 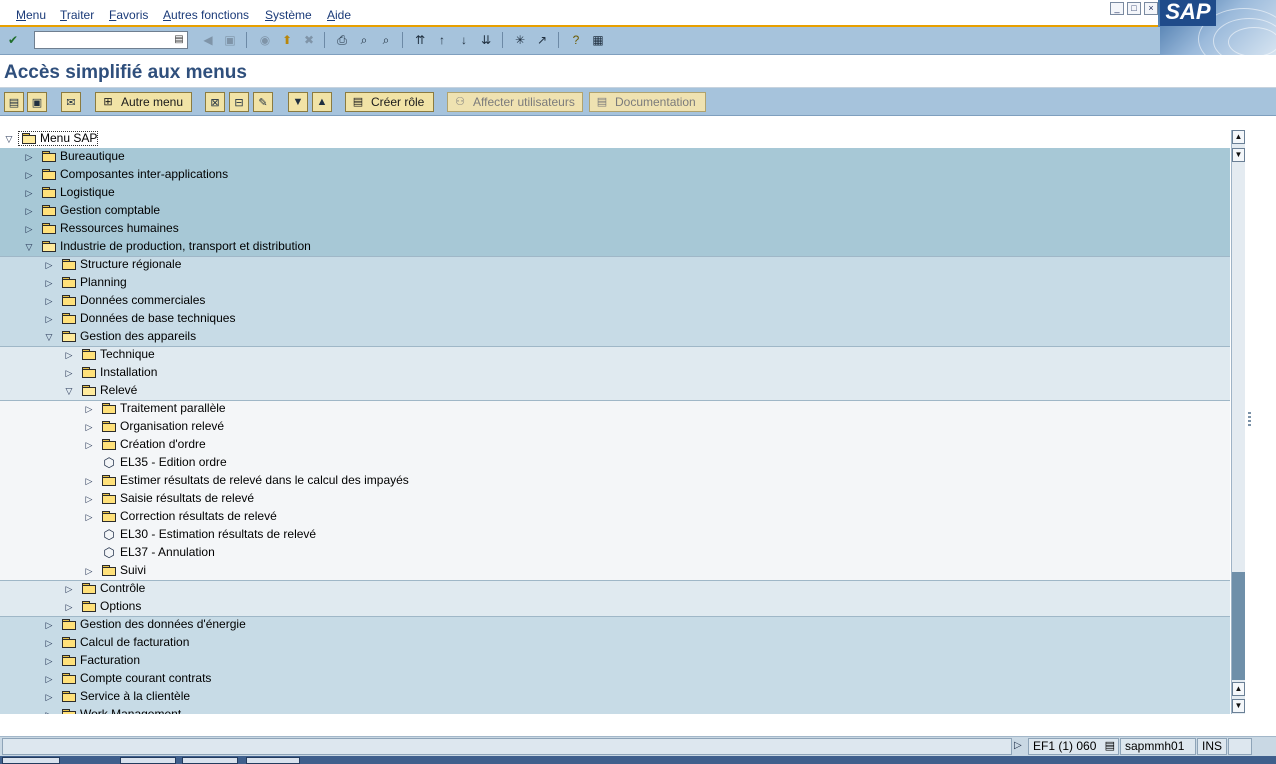 What do you see at coordinates (143, 102) in the screenshot?
I see `other-menu-button: ⊞ Autre menu` at bounding box center [143, 102].